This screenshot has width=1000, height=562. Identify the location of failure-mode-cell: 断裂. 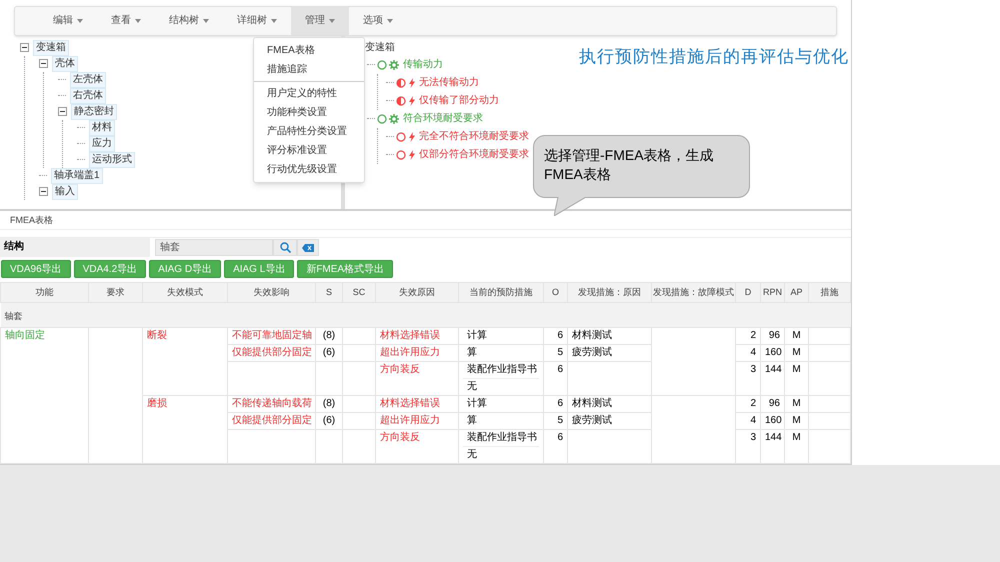
(157, 335).